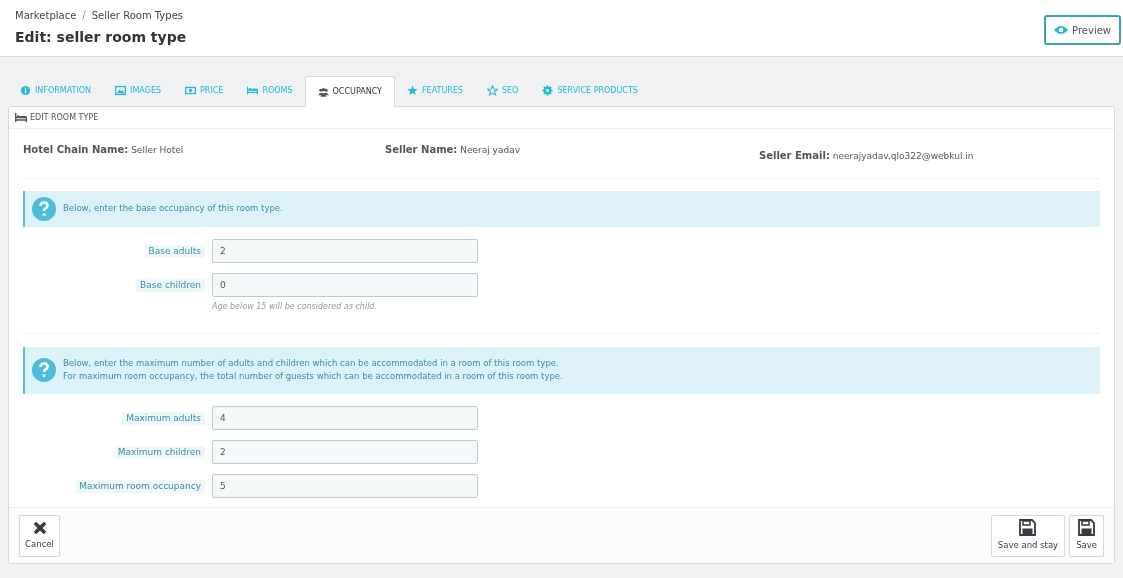 The height and width of the screenshot is (578, 1123). I want to click on breadcrumb-link: Seller Room Types, so click(137, 15).